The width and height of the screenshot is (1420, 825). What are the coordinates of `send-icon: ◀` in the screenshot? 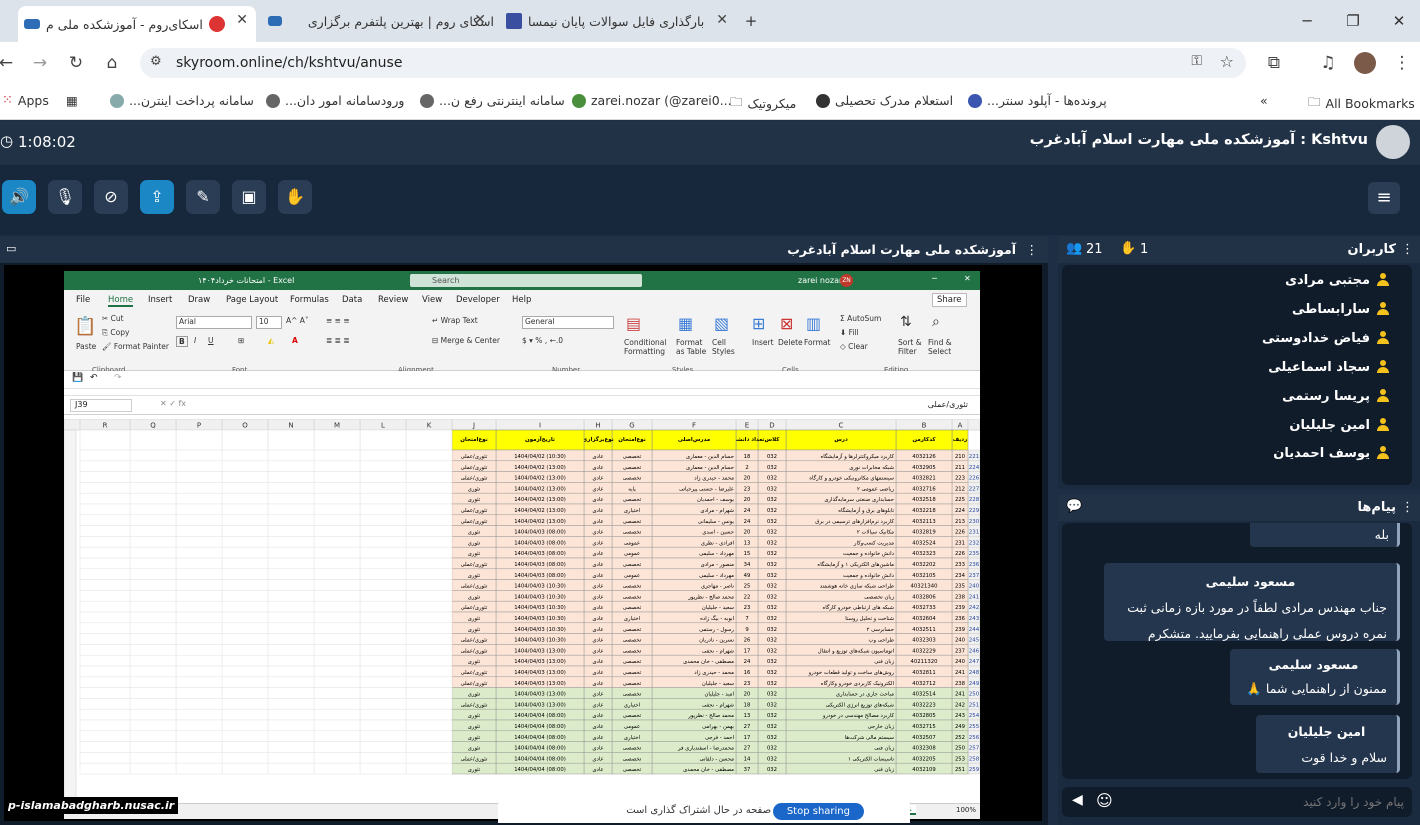 It's located at (1077, 800).